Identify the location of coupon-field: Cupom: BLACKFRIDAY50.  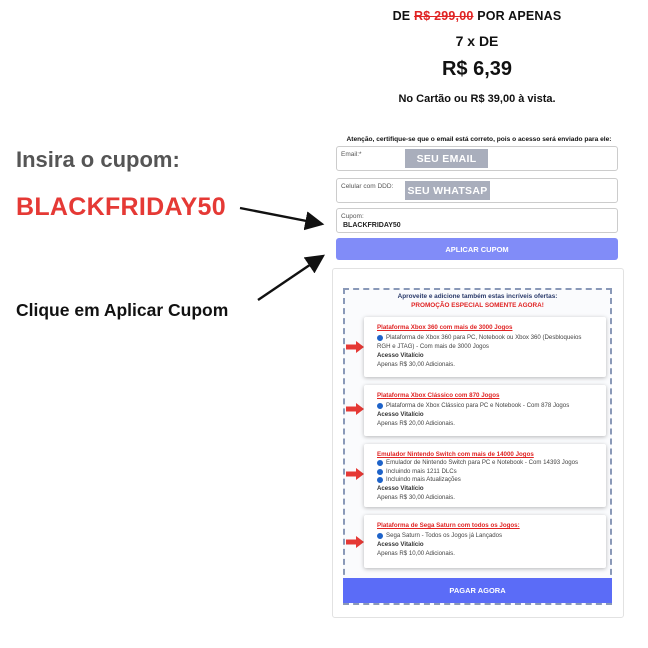
(477, 220).